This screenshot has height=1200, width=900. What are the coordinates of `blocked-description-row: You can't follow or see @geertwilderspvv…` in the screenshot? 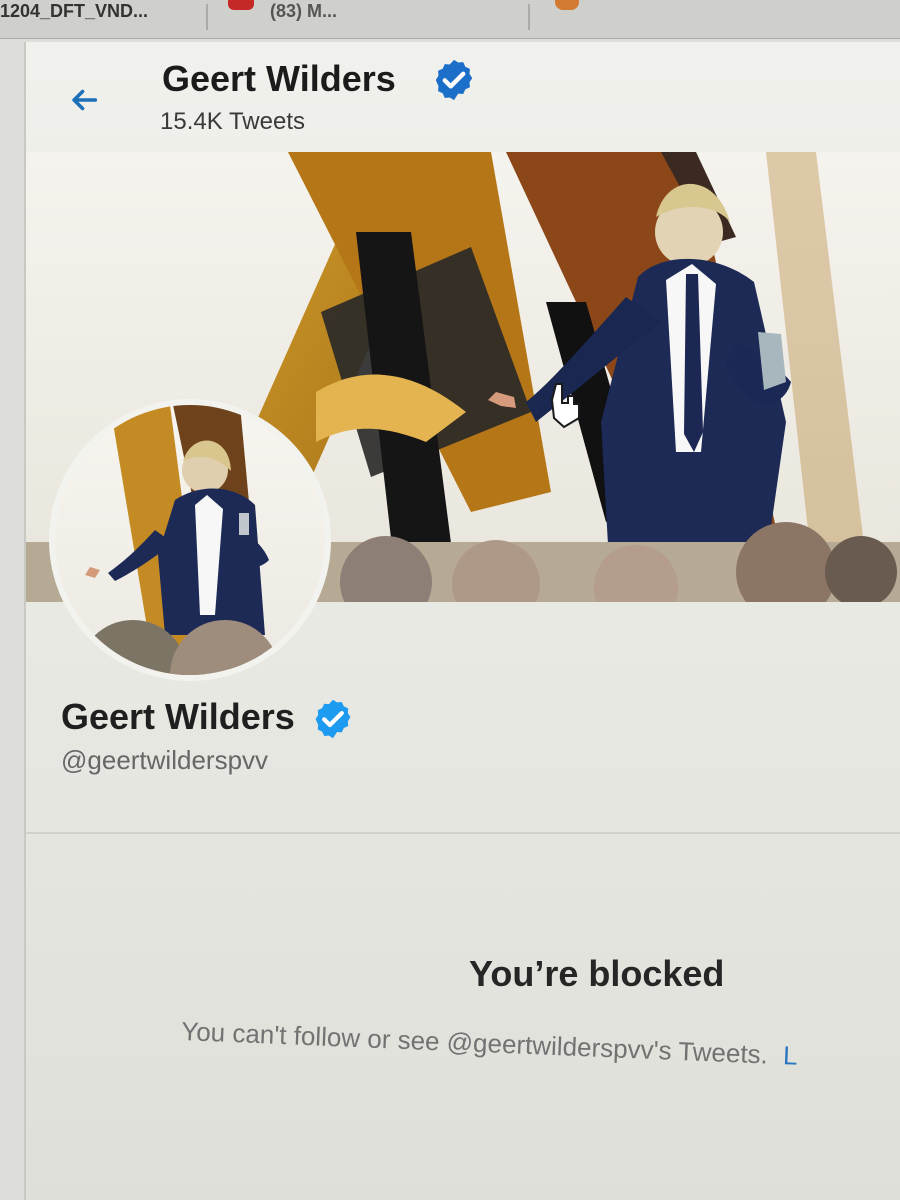 It's located at (489, 1044).